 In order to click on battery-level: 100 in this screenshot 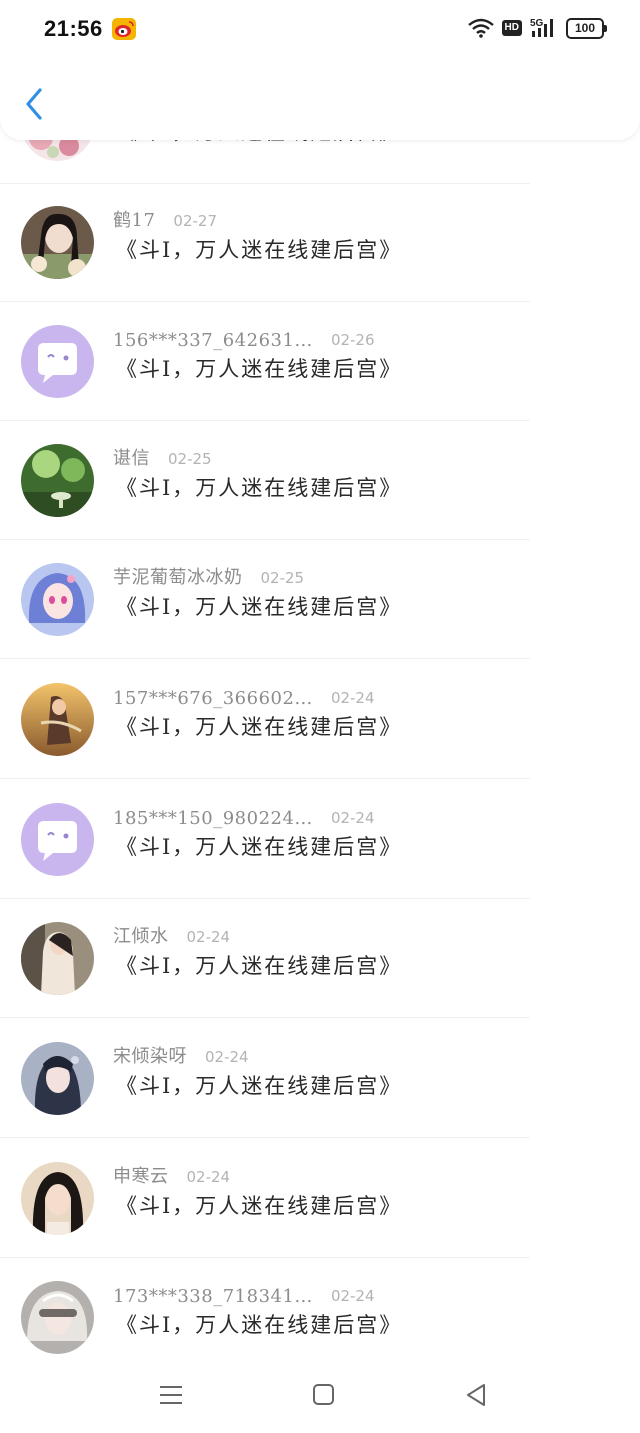, I will do `click(585, 27)`.